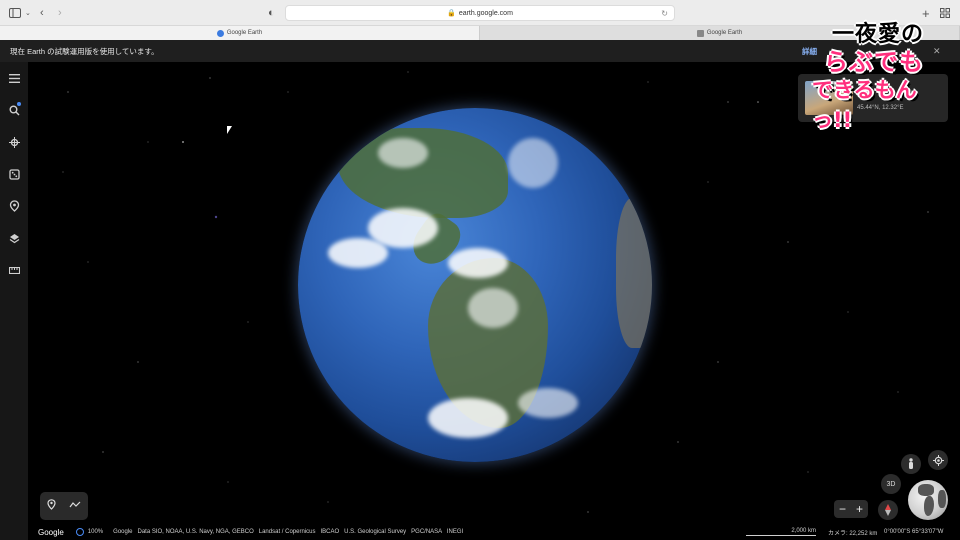  I want to click on reload-icon: ↻, so click(664, 13).